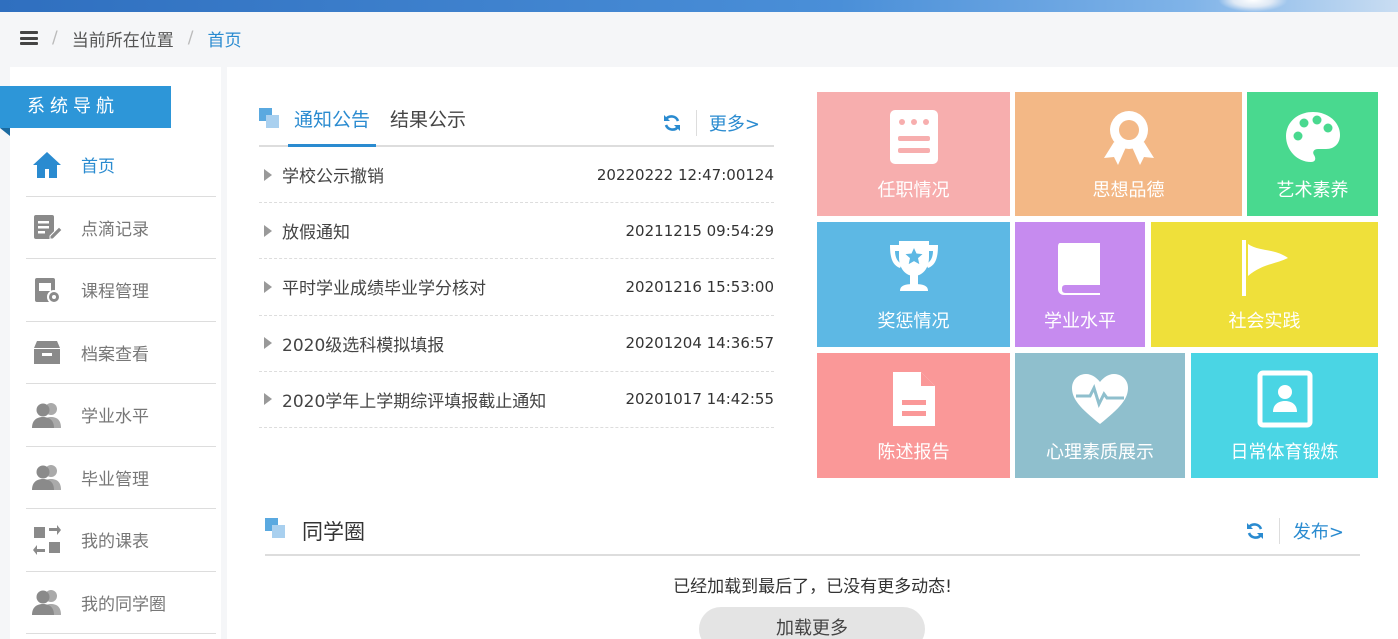  What do you see at coordinates (812, 623) in the screenshot?
I see `load-more-button: 加载更多` at bounding box center [812, 623].